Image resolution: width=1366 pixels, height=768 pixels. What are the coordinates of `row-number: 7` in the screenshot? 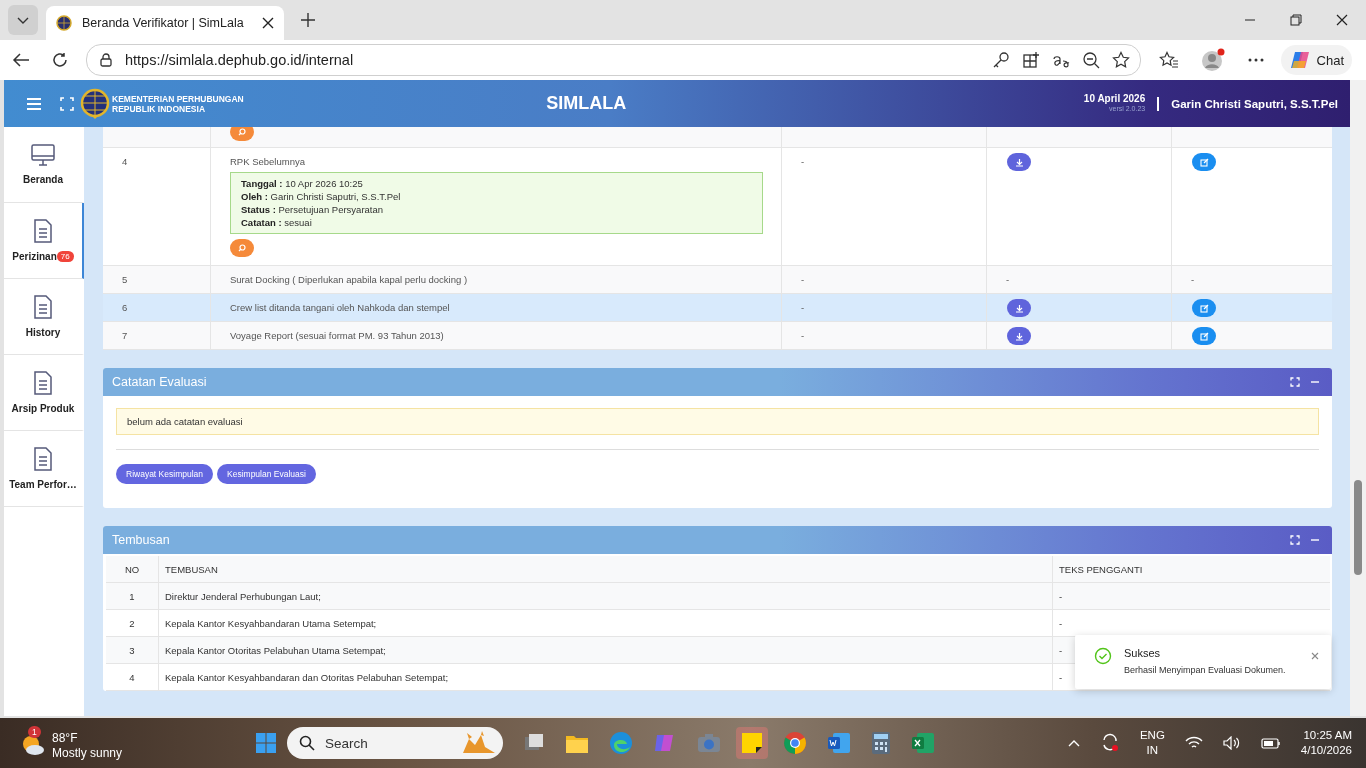 It's located at (125, 335).